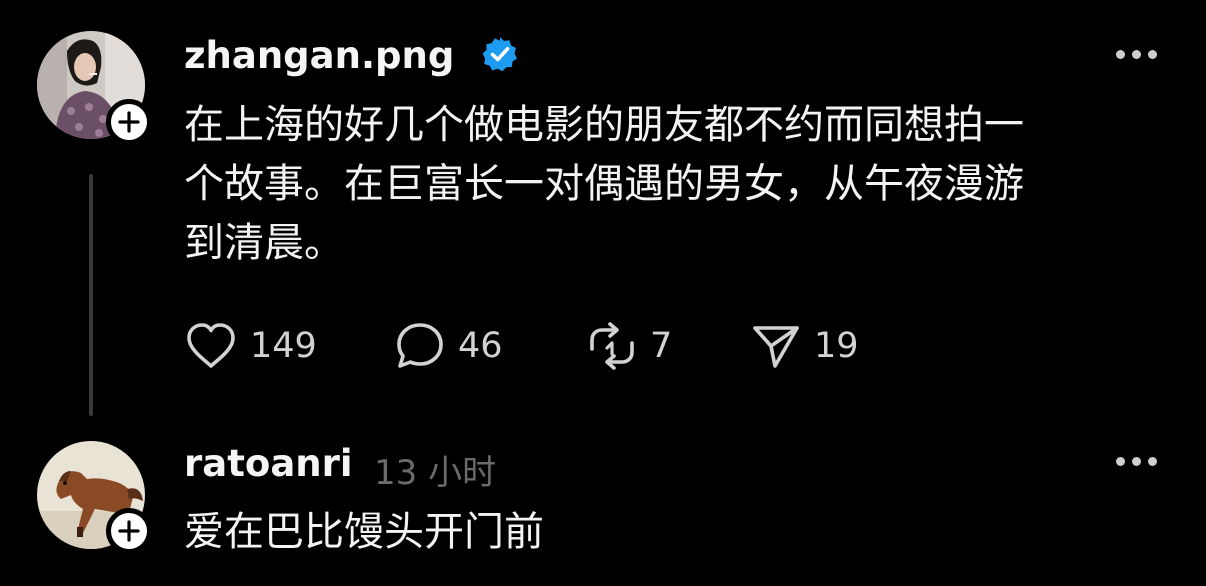 This screenshot has height=586, width=1206. Describe the element at coordinates (364, 532) in the screenshot. I see `post-text-line: 爱在巴比馒头开门前` at that location.